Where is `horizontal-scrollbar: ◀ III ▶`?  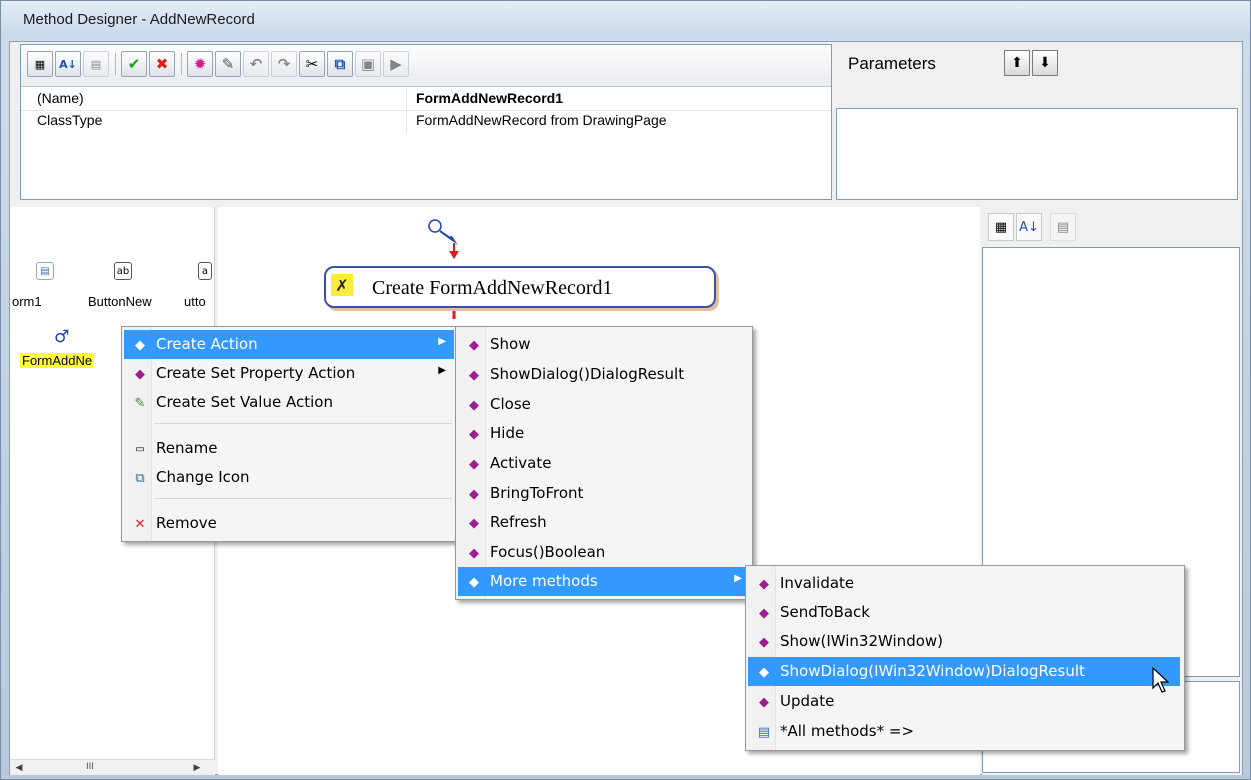 horizontal-scrollbar: ◀ III ▶ is located at coordinates (112, 767).